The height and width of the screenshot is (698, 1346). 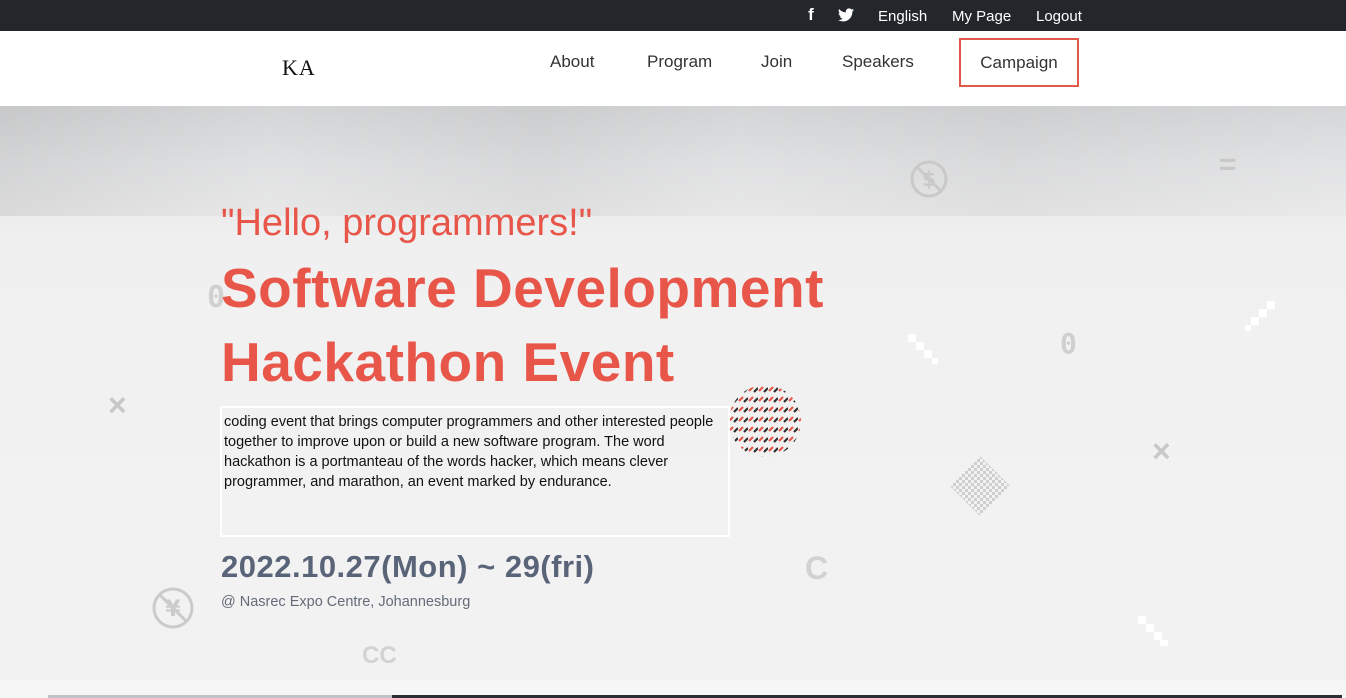 I want to click on logout-link: Logout, so click(x=1059, y=17).